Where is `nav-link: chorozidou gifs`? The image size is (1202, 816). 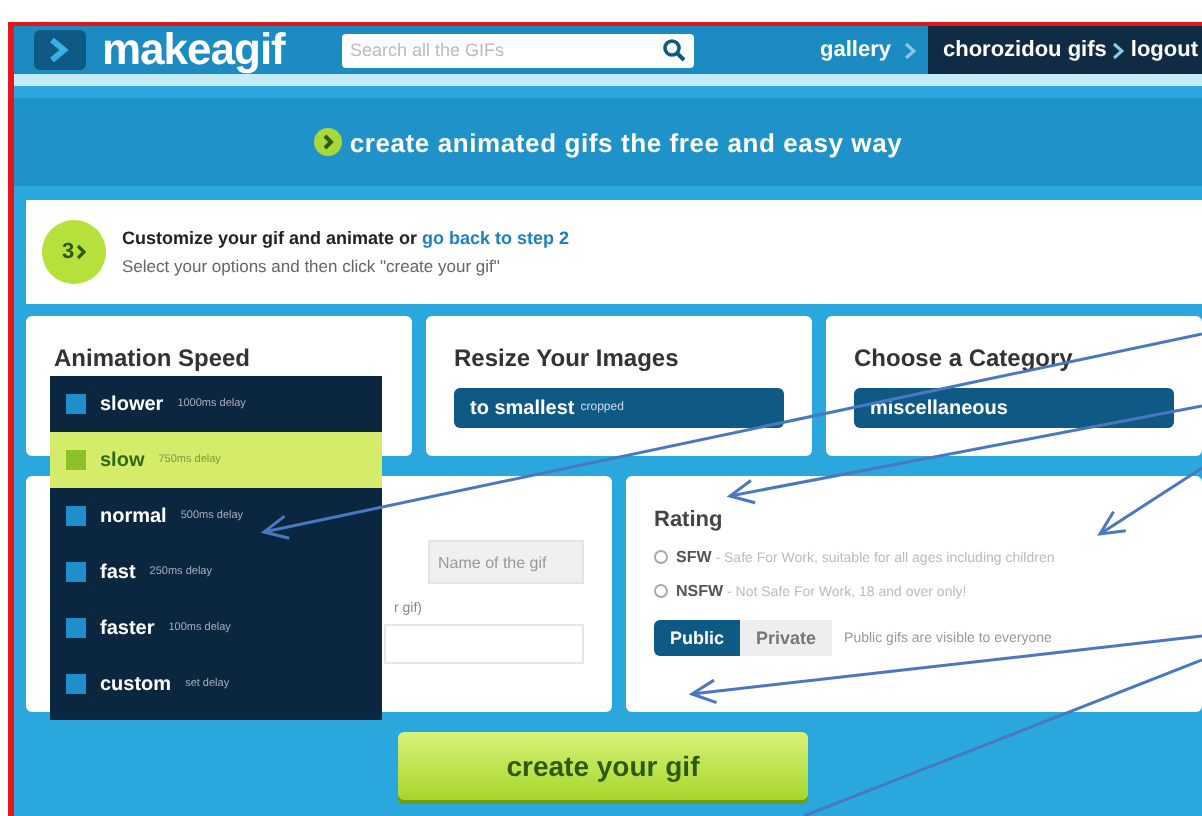 nav-link: chorozidou gifs is located at coordinates (1025, 50).